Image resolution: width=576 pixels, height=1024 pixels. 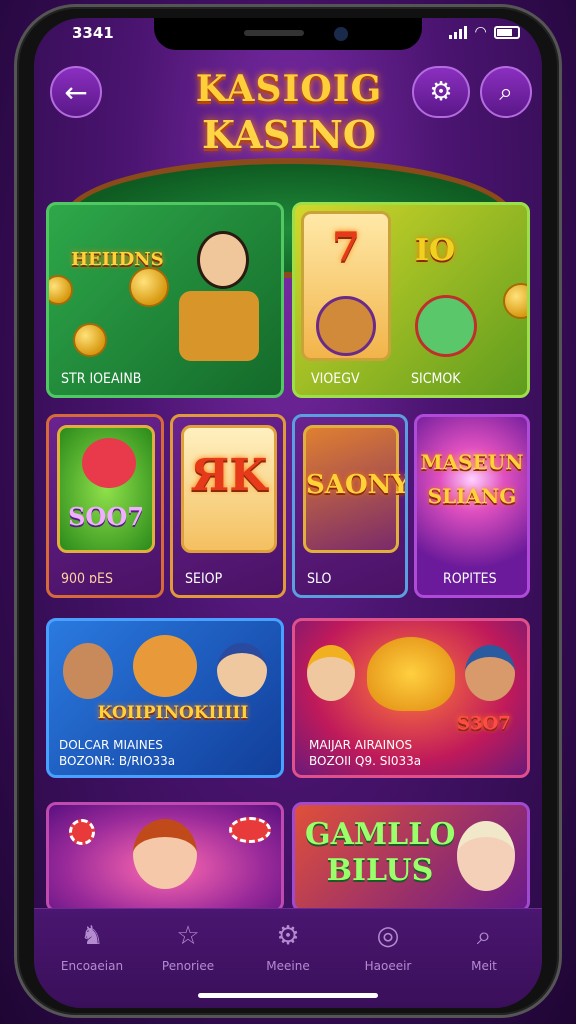 I want to click on game-card-4: MASEUN SLIANG ROPITES, so click(x=472, y=506).